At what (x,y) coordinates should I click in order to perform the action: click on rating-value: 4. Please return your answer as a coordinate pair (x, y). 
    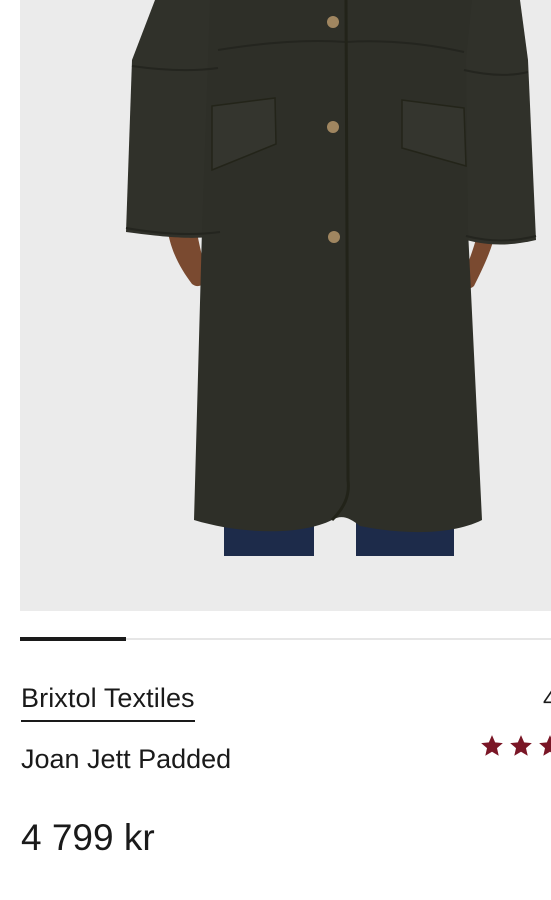
    Looking at the image, I should click on (547, 699).